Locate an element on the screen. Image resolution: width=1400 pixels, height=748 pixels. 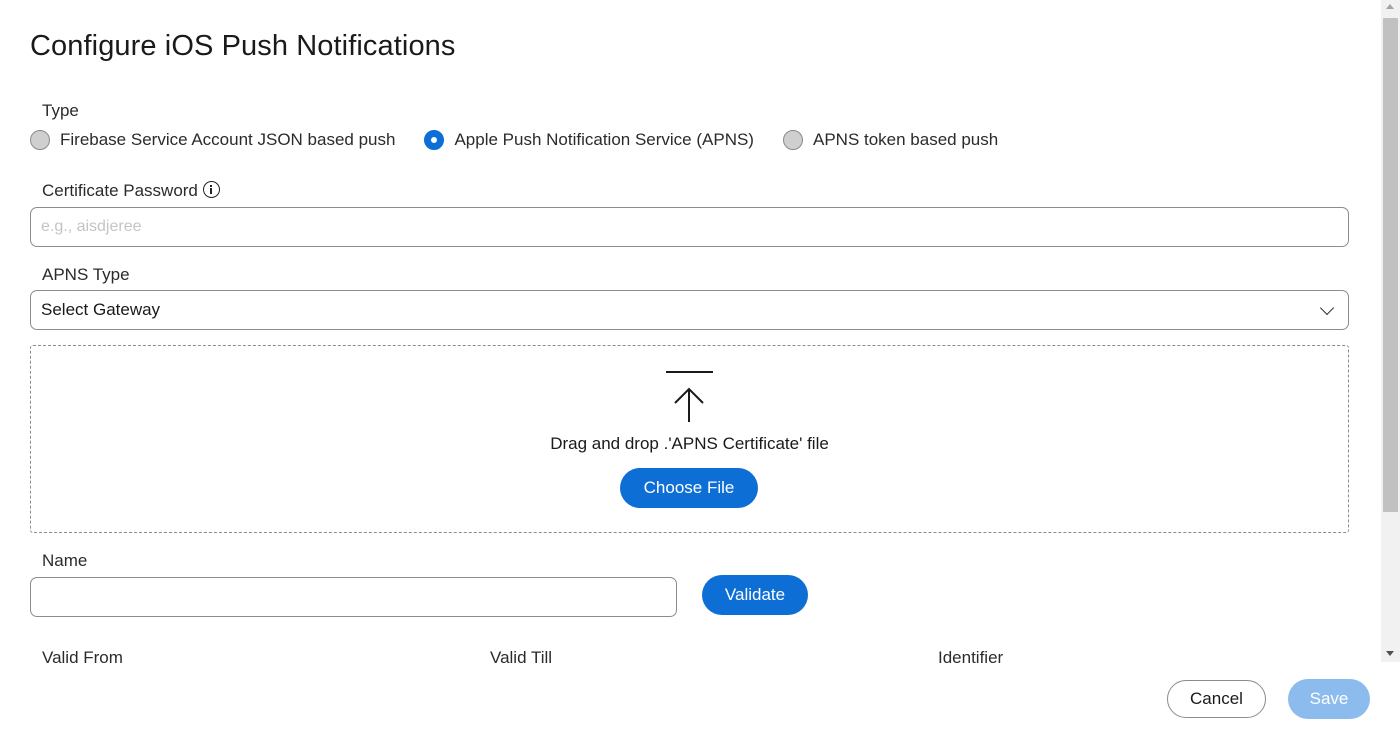
certificate-password-label-text: Certificate Password is located at coordinates (120, 190).